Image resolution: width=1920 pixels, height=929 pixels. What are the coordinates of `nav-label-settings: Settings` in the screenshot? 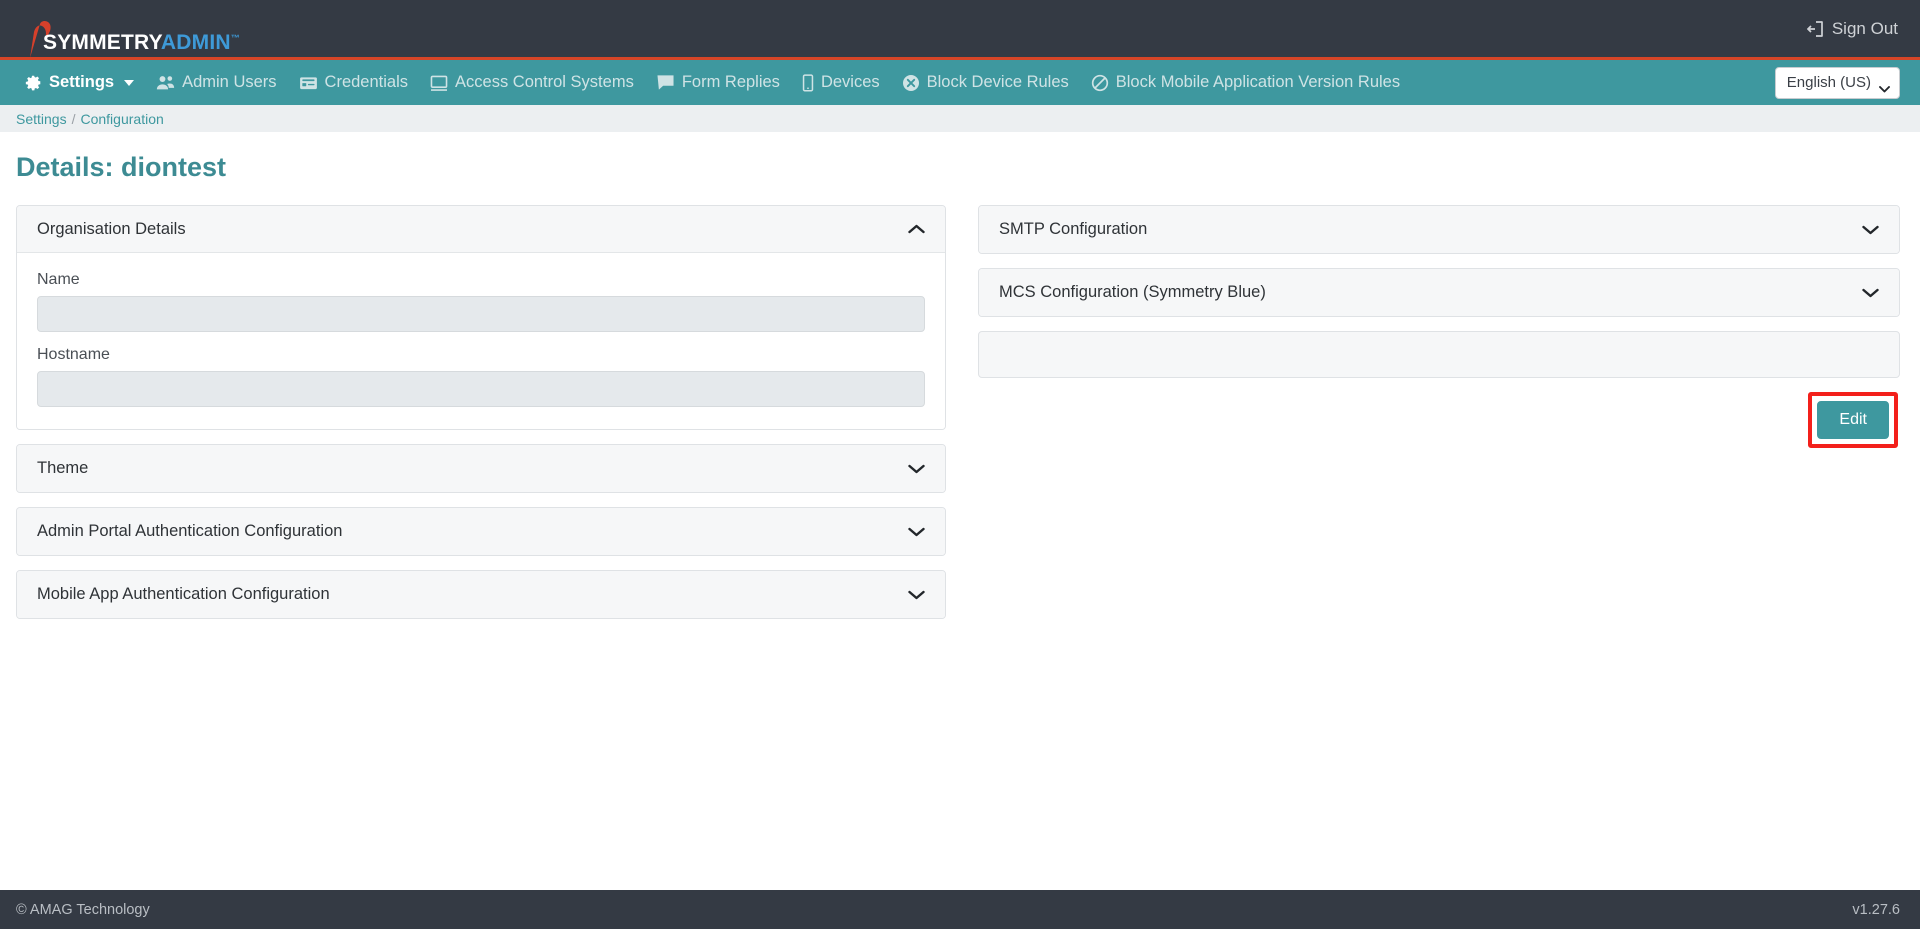 It's located at (82, 82).